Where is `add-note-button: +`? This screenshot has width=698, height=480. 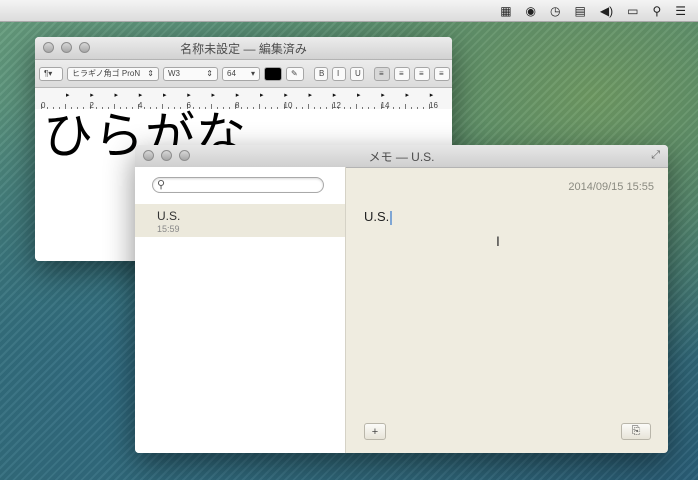
add-note-button: + is located at coordinates (375, 431).